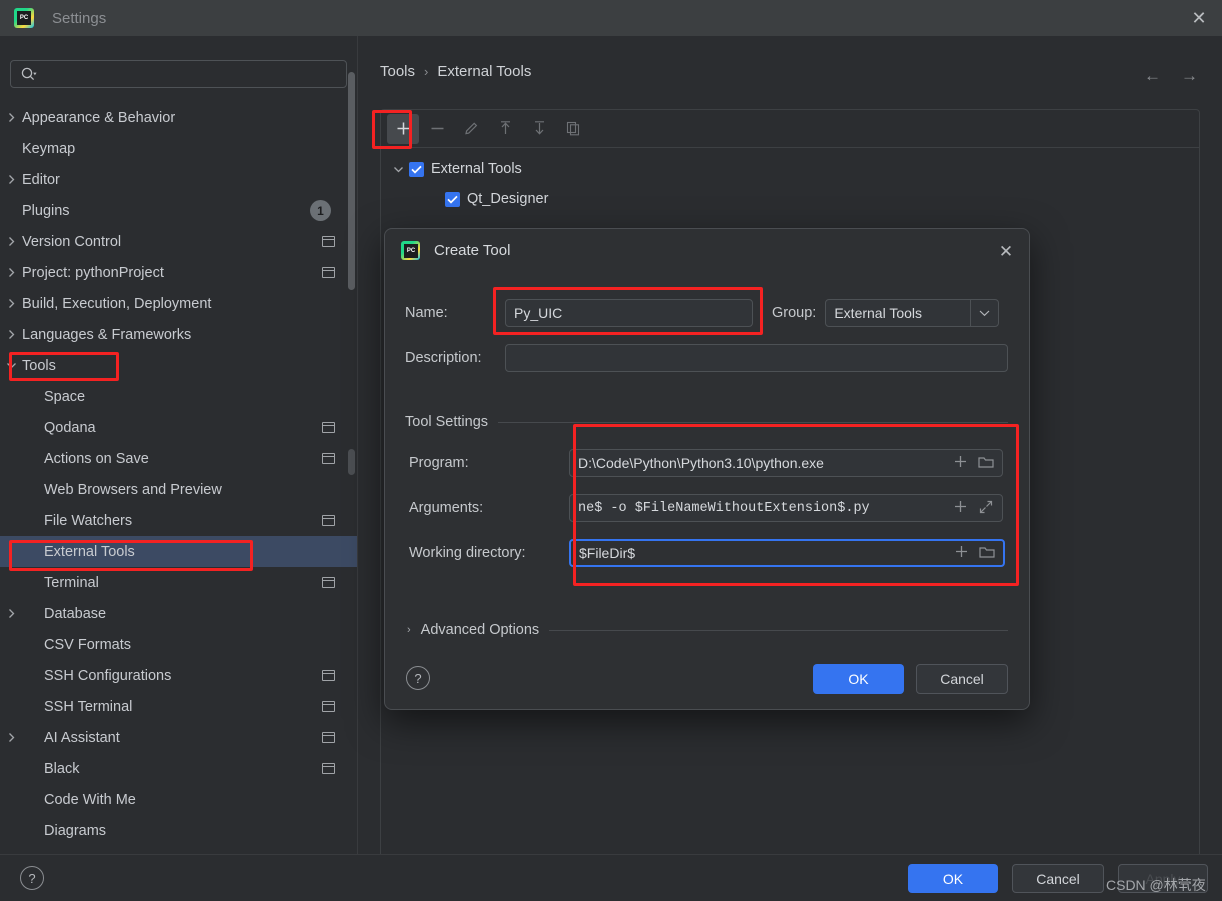  What do you see at coordinates (178, 520) in the screenshot?
I see `sidebar-item-file-watchers: File Watchers` at bounding box center [178, 520].